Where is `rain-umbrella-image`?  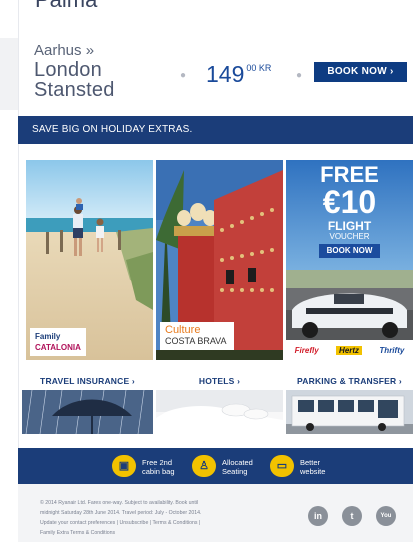
rain-umbrella-image is located at coordinates (87, 412).